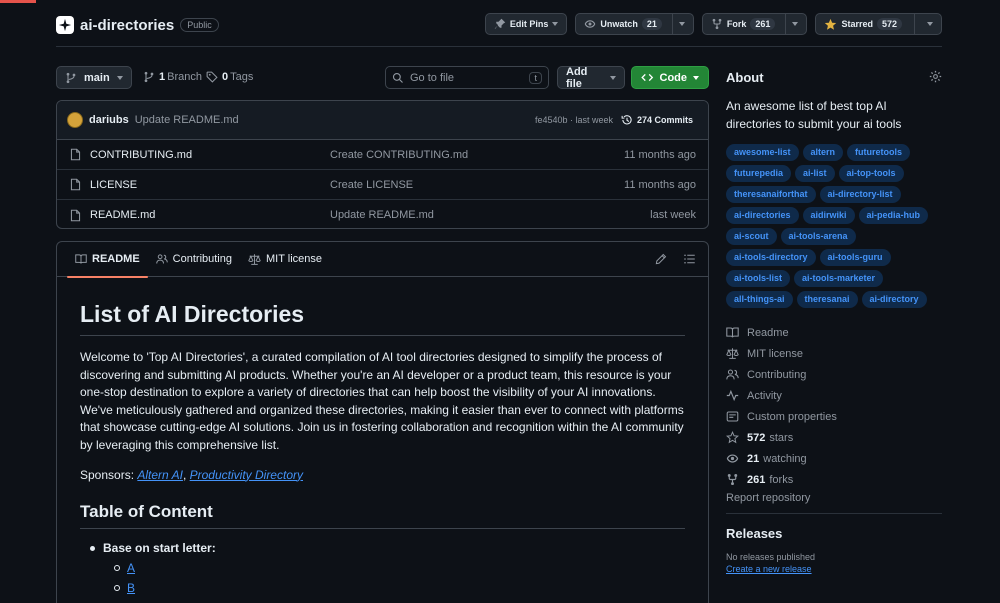 The width and height of the screenshot is (1000, 603). What do you see at coordinates (229, 77) in the screenshot?
I see `tags-link: 0 Tags` at bounding box center [229, 77].